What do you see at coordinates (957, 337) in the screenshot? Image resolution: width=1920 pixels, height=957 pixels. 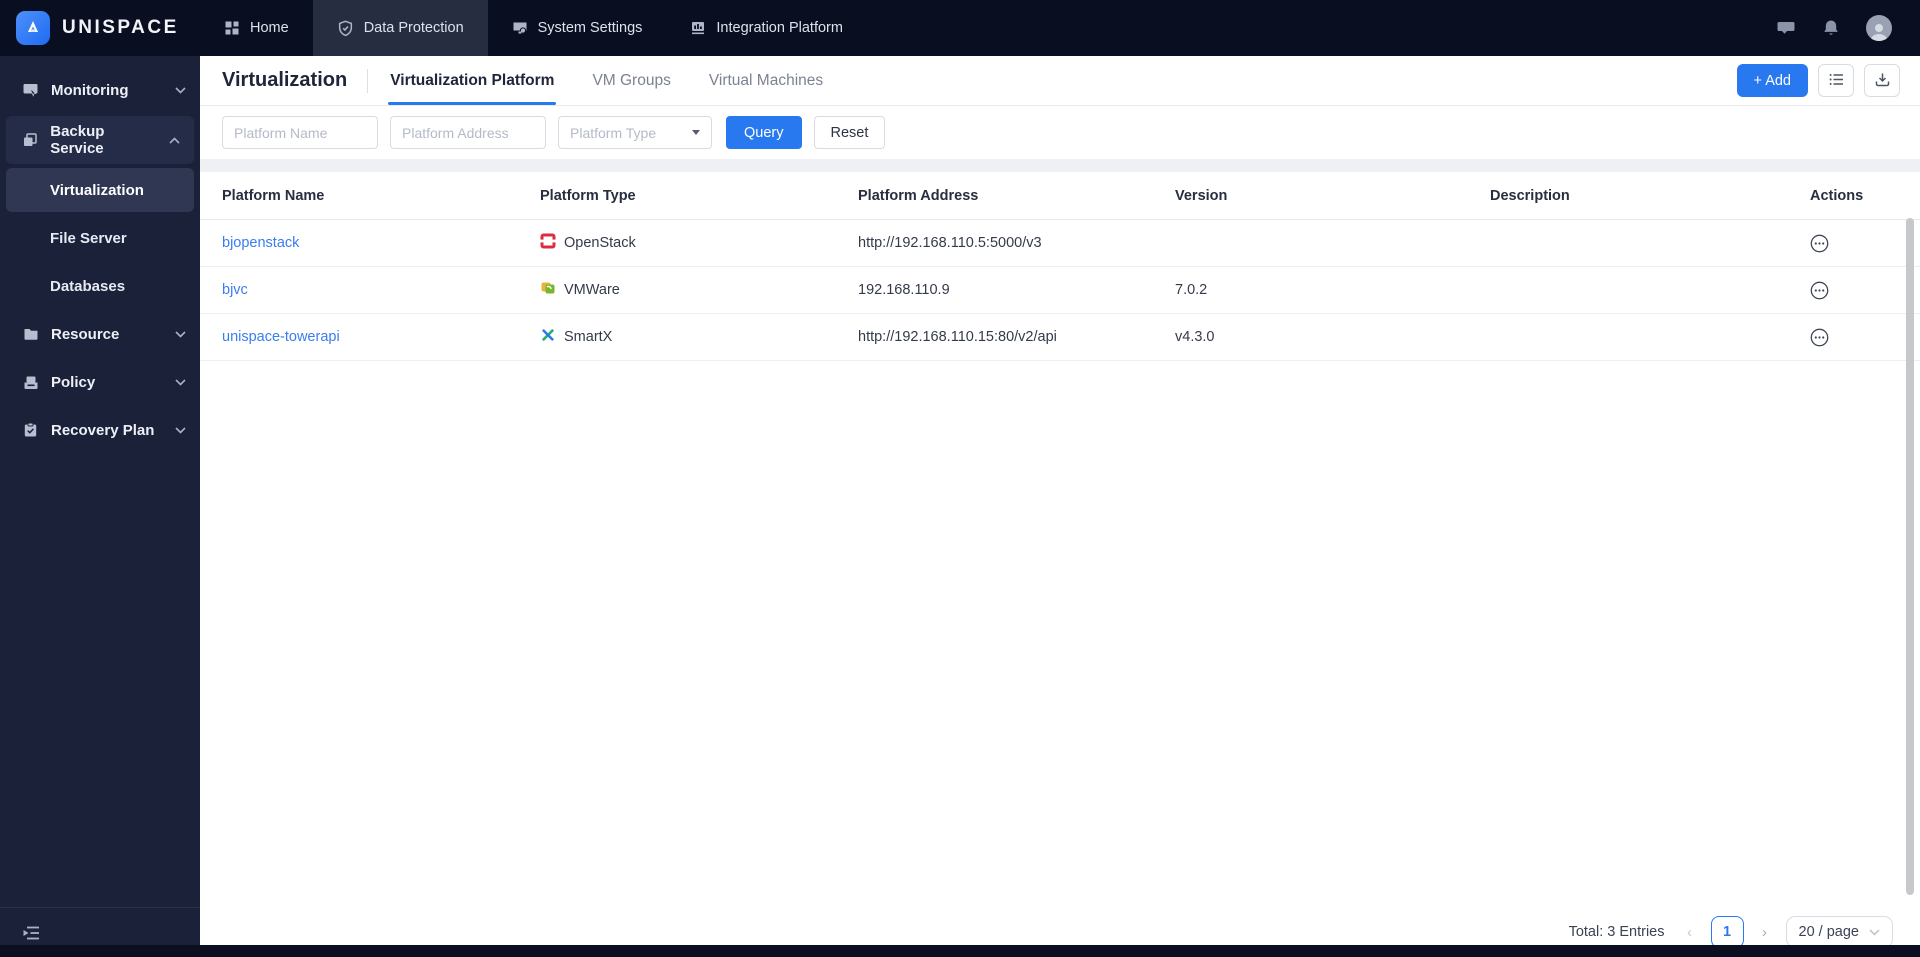 I see `platform-address-cell: http://192.168.110.15:80/v2/api` at bounding box center [957, 337].